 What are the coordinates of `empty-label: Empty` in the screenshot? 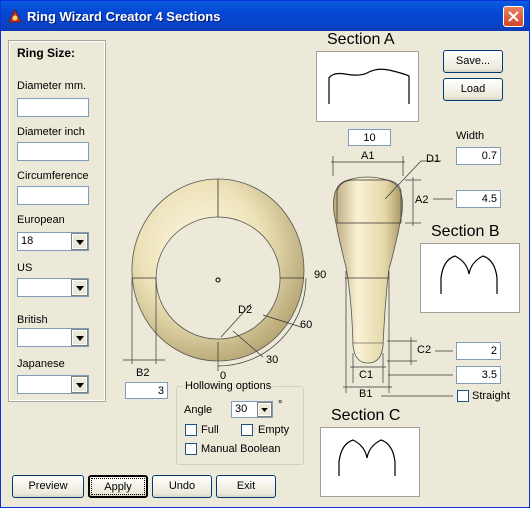 It's located at (274, 430).